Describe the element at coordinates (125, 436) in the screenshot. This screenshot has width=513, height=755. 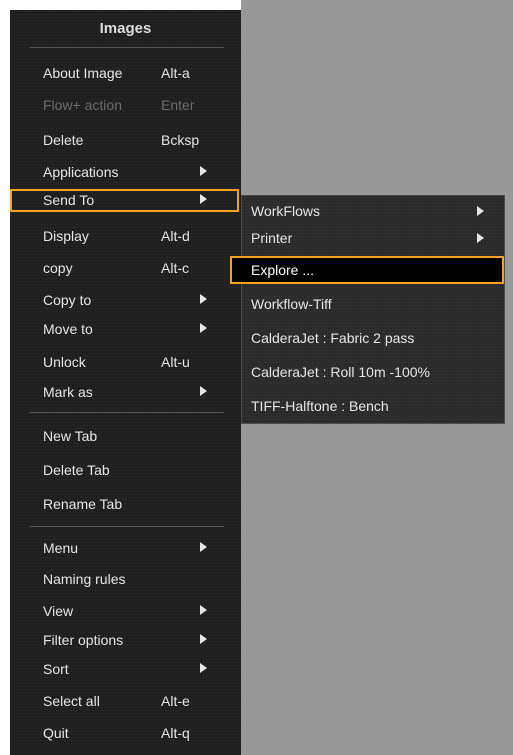
I see `menu-item-new-tab: New Tab` at that location.